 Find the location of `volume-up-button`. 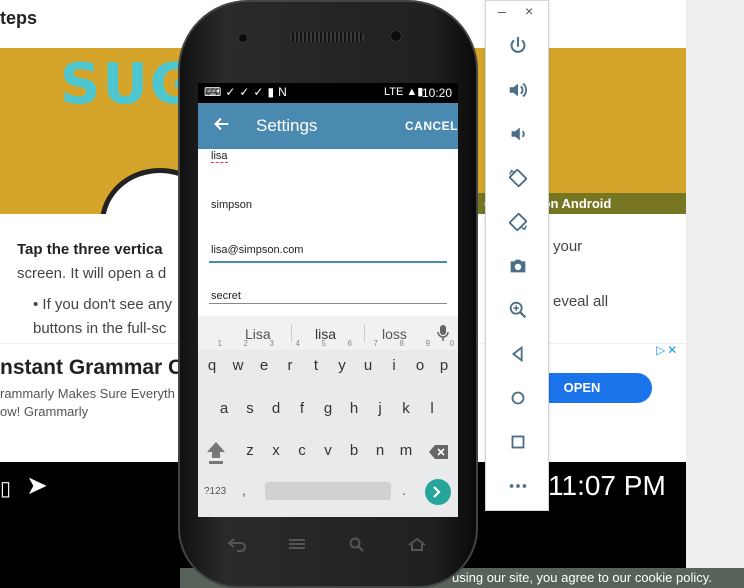

volume-up-button is located at coordinates (518, 90).